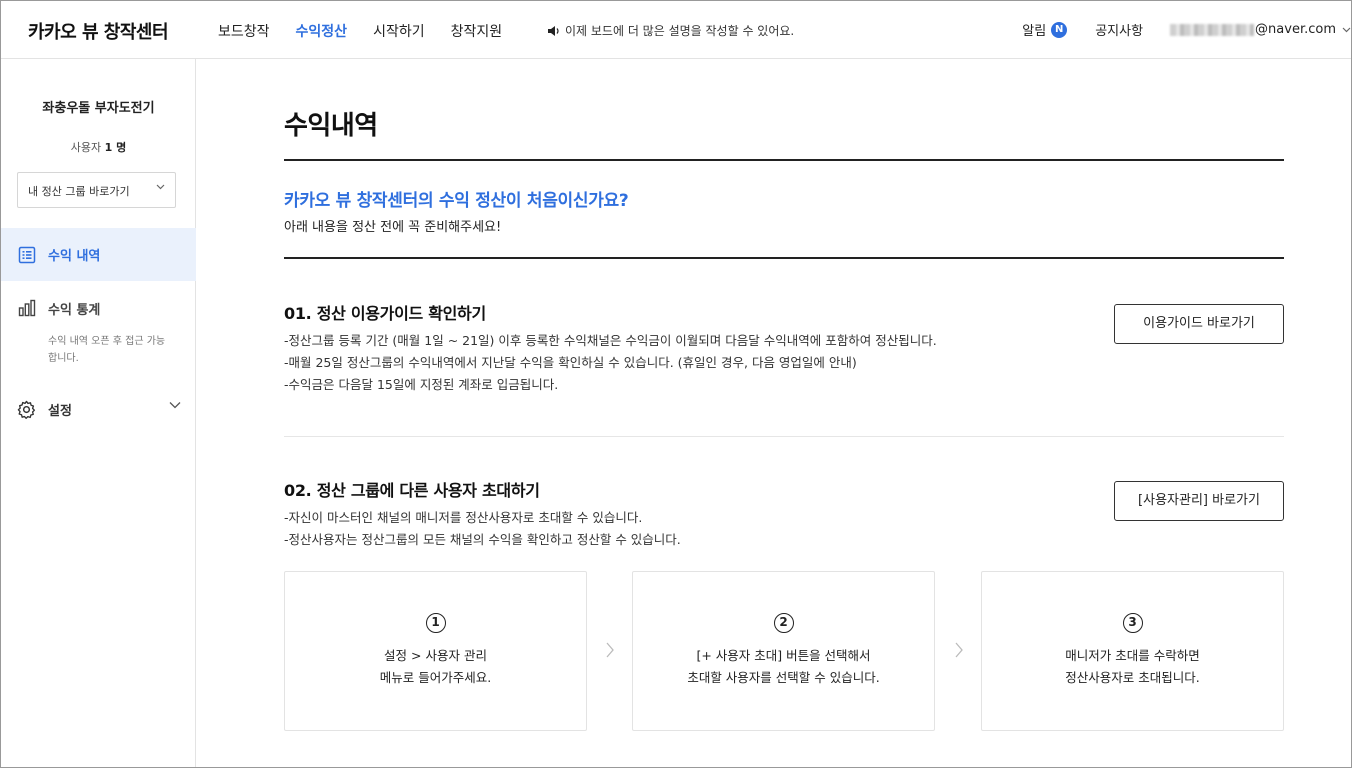 This screenshot has height=768, width=1352. I want to click on notice-banner: 이제 보드에 더 많은 설명을 작성할 수 있어요., so click(670, 30).